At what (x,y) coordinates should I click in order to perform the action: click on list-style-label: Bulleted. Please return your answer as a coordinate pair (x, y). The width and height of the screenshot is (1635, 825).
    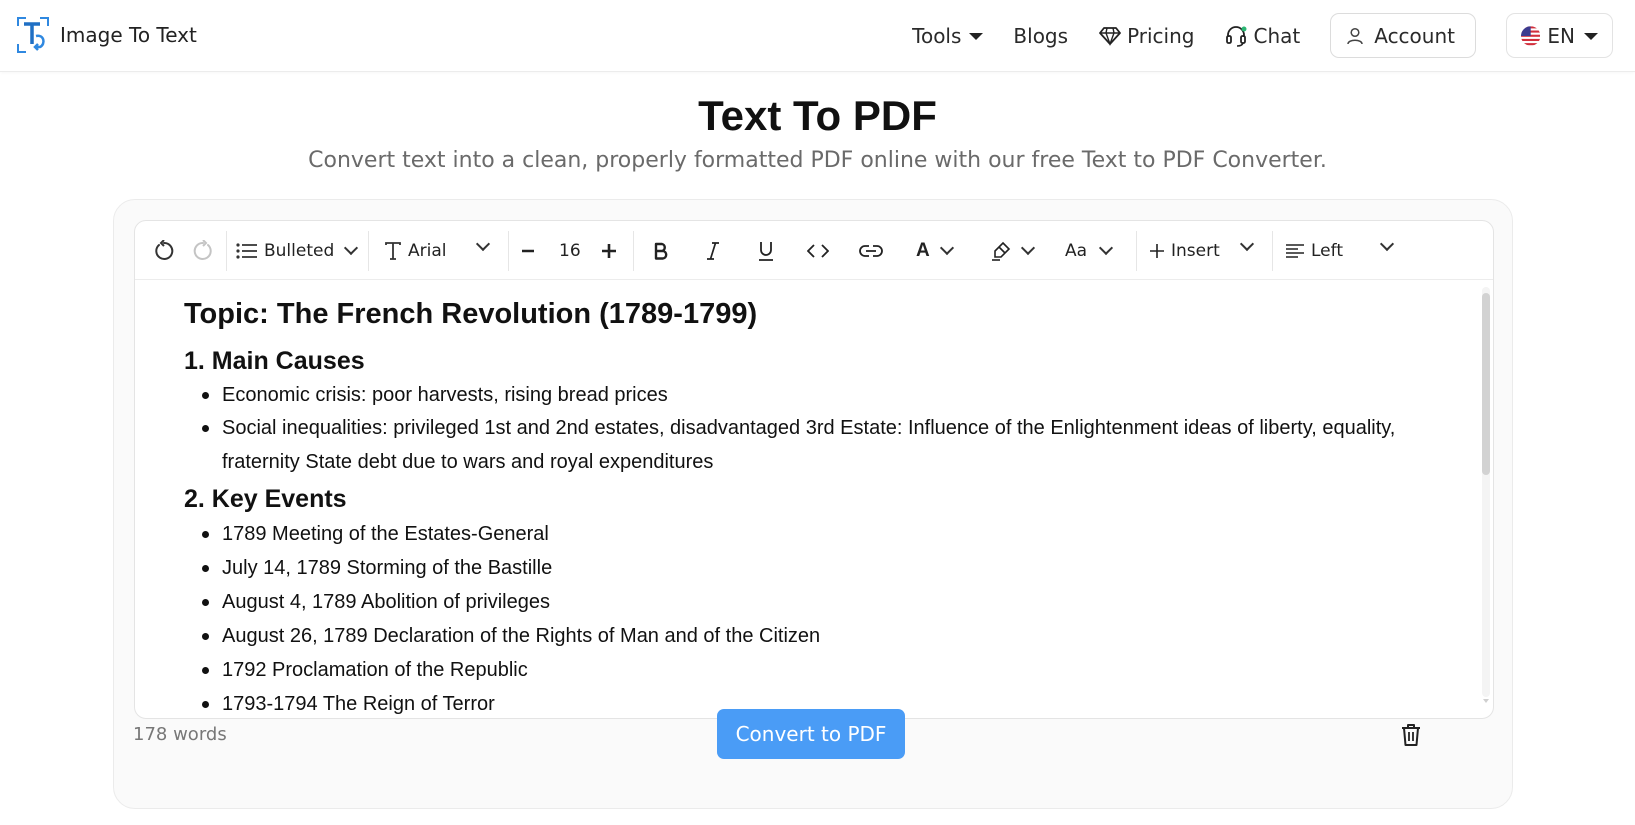
    Looking at the image, I should click on (299, 250).